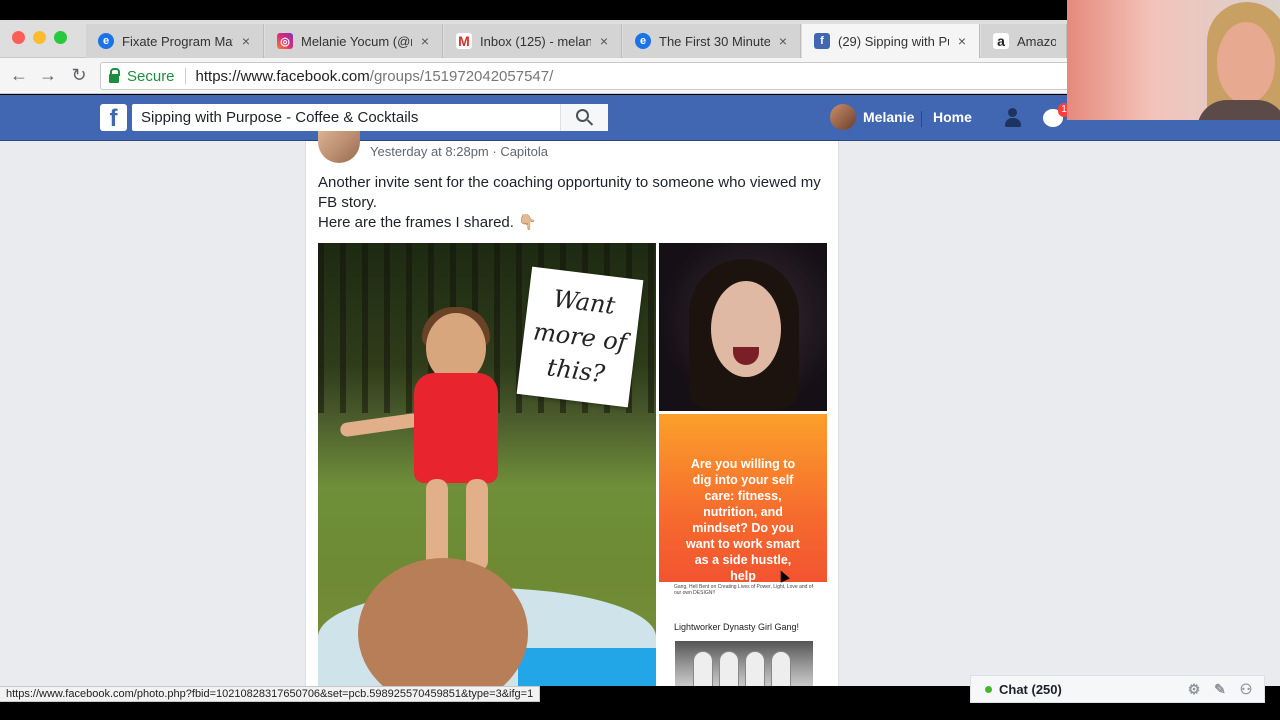  What do you see at coordinates (1016, 118) in the screenshot?
I see `friend-requests-icon` at bounding box center [1016, 118].